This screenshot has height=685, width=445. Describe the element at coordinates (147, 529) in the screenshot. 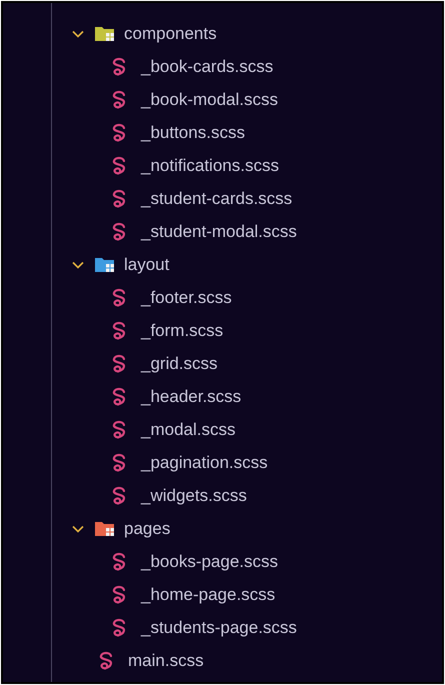

I see `folder-name: pages` at that location.